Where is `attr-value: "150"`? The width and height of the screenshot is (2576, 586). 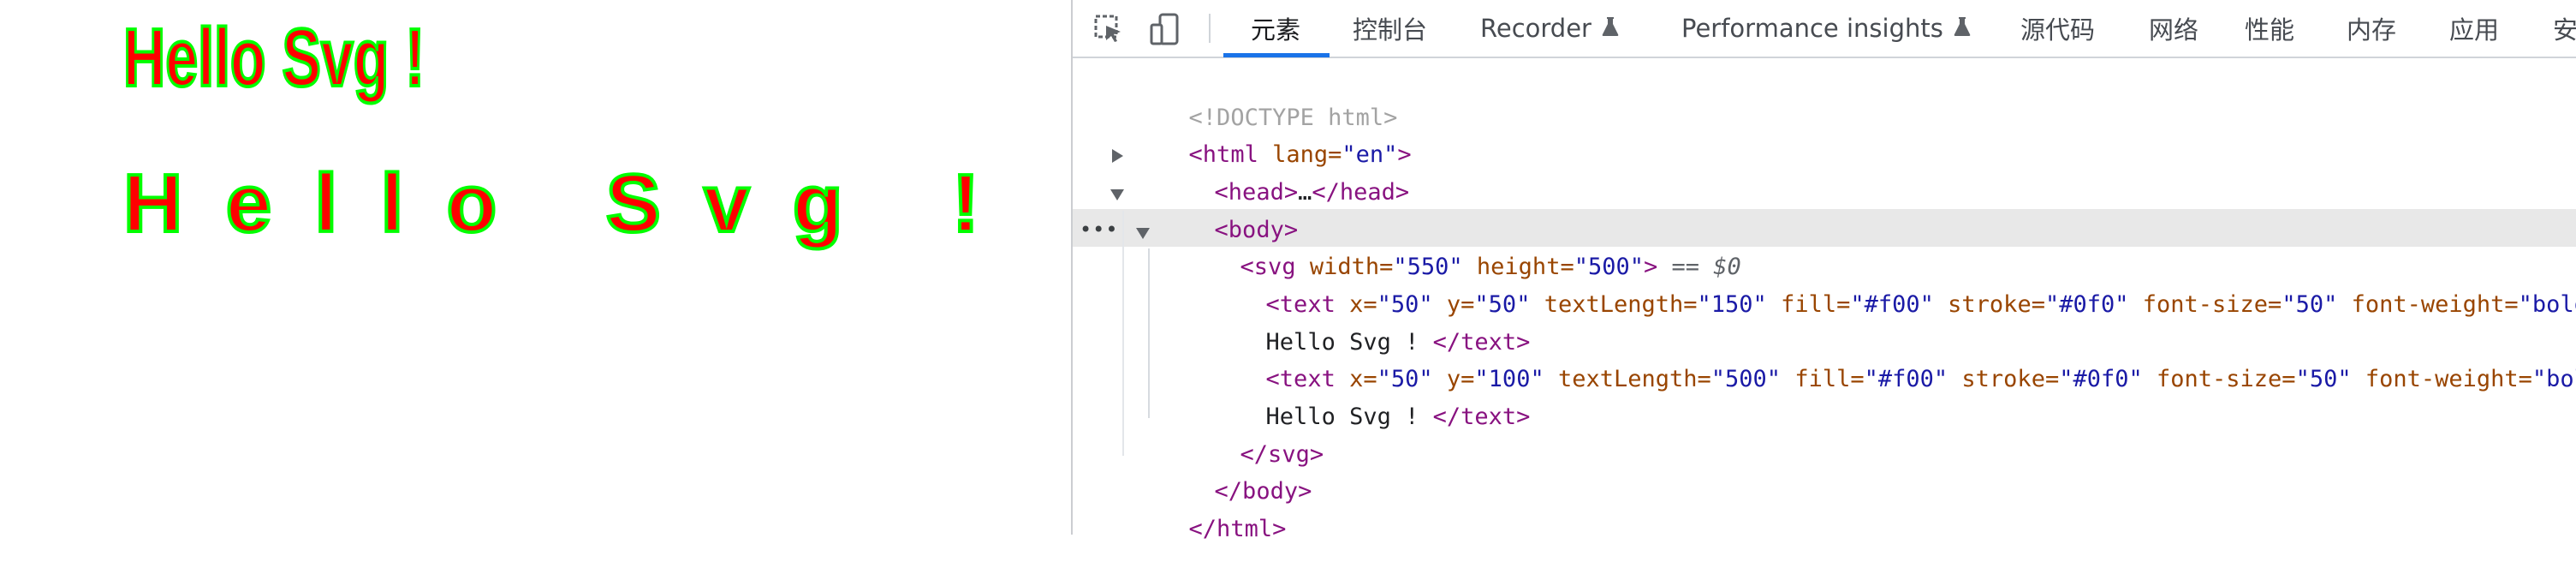 attr-value: "150" is located at coordinates (1732, 305).